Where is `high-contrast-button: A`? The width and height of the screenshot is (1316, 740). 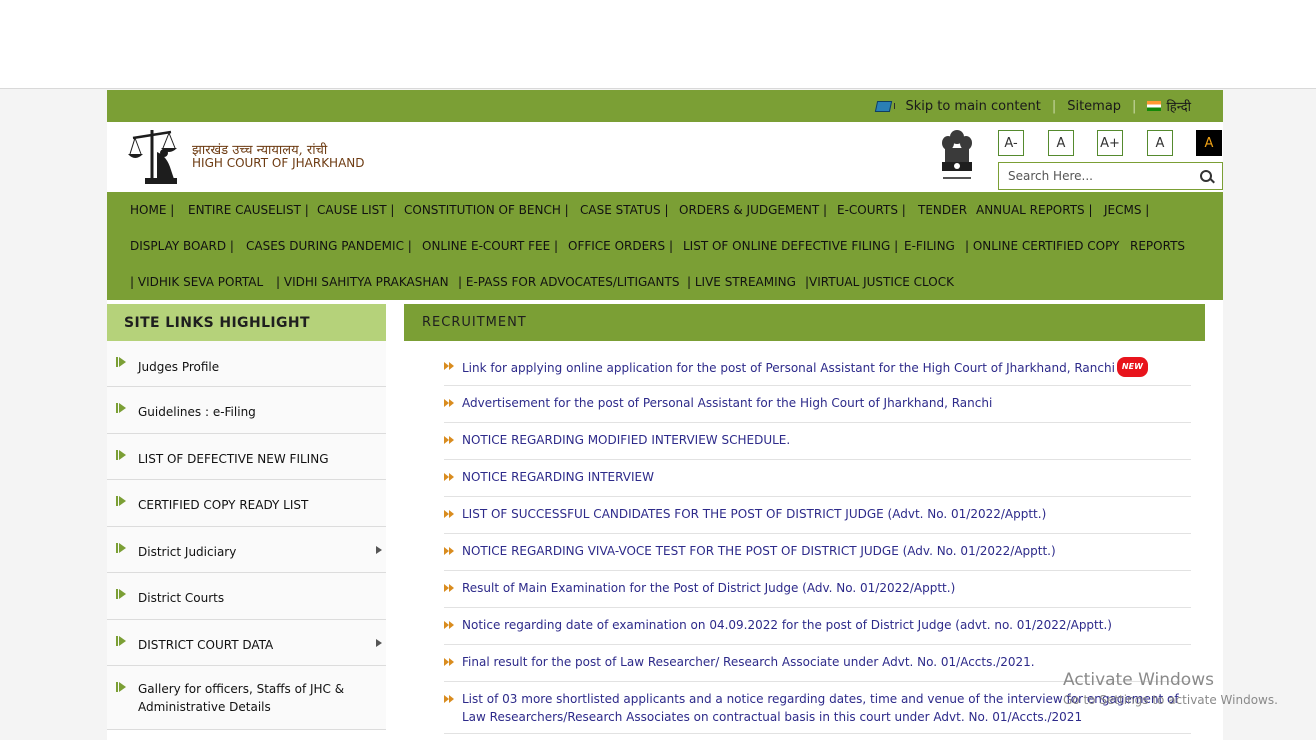
high-contrast-button: A is located at coordinates (1209, 143).